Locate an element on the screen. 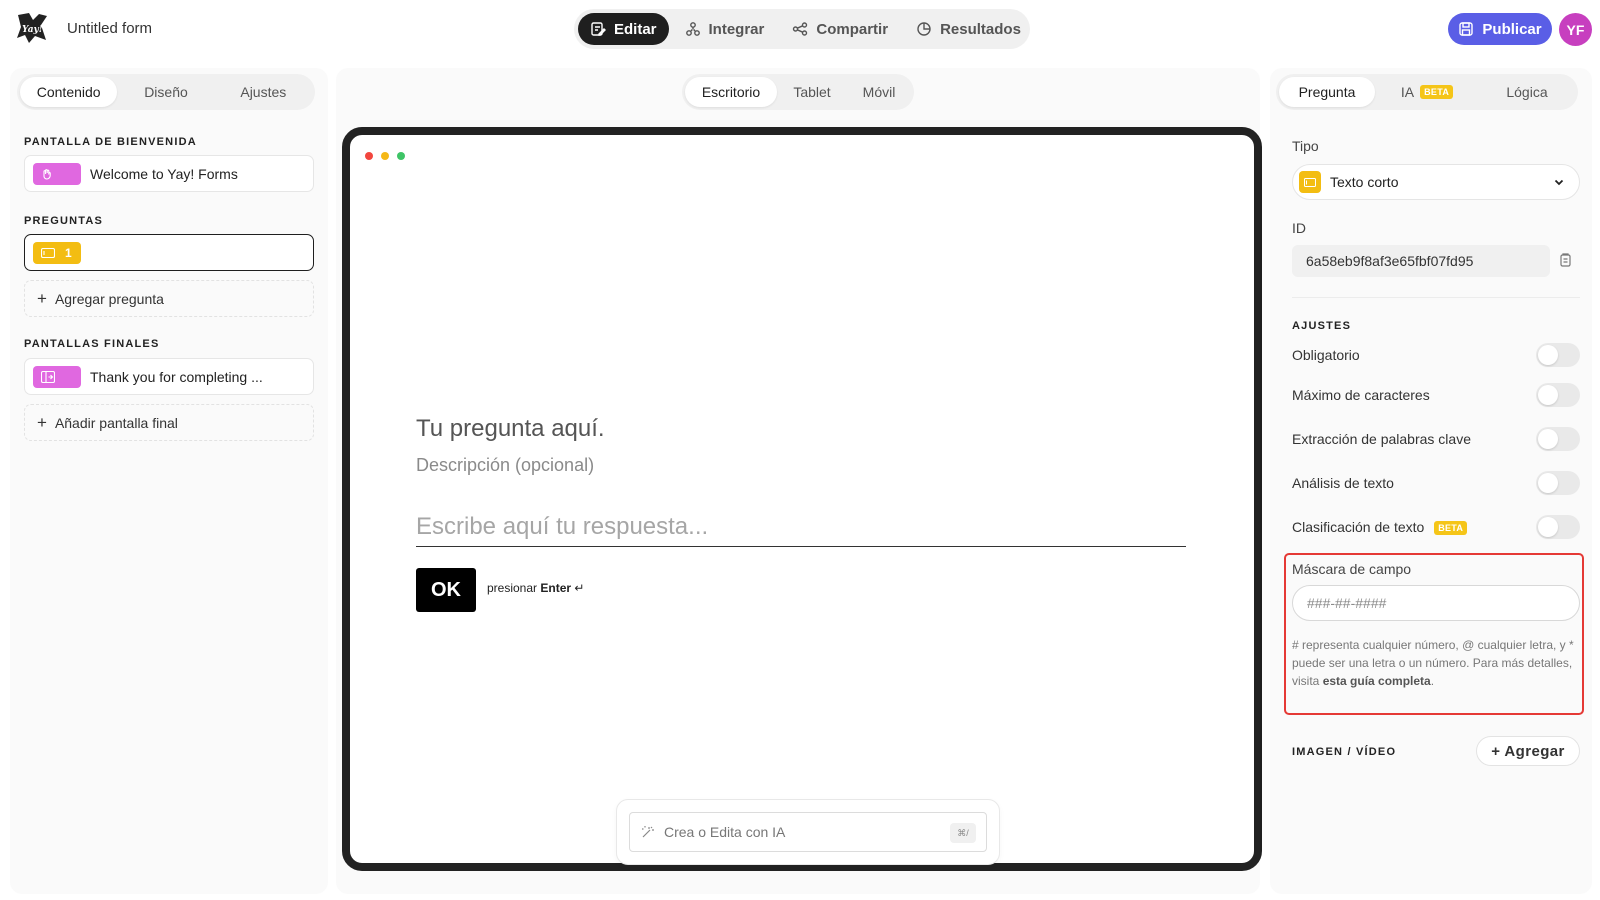 This screenshot has height=900, width=1600. save-icon is located at coordinates (1466, 29).